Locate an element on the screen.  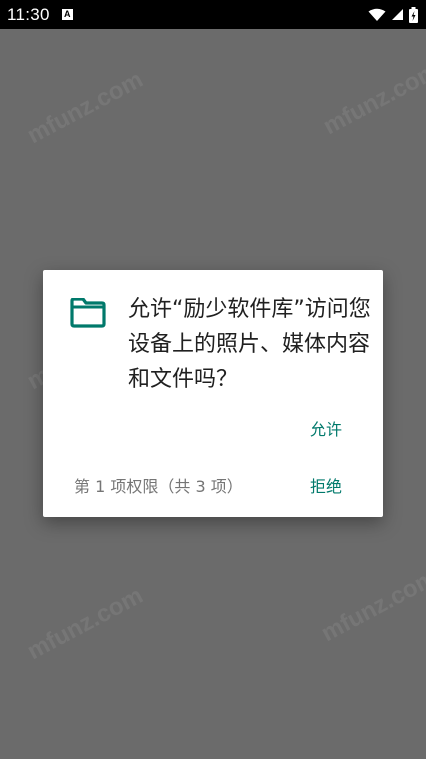
status-bar: 11:30 A is located at coordinates (213, 14).